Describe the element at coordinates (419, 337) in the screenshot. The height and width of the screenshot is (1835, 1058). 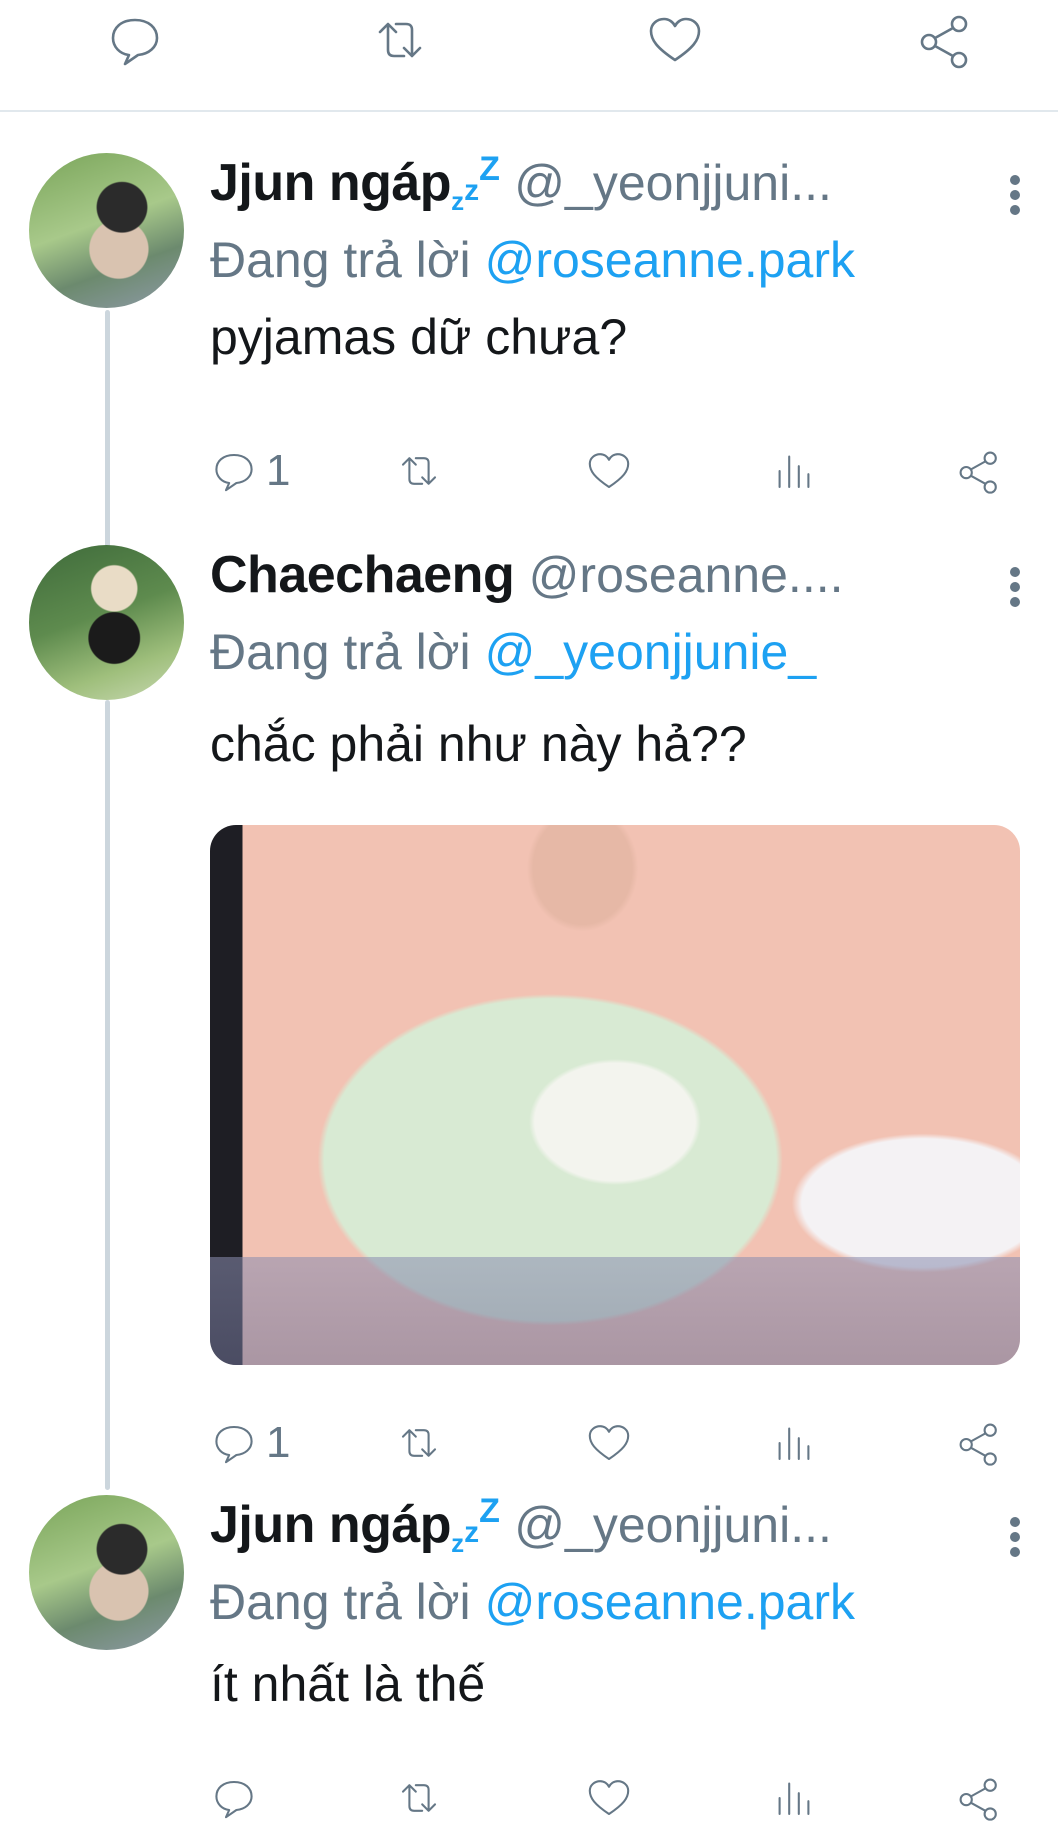
I see `tweet-text: pyjamas dữ chưa?` at that location.